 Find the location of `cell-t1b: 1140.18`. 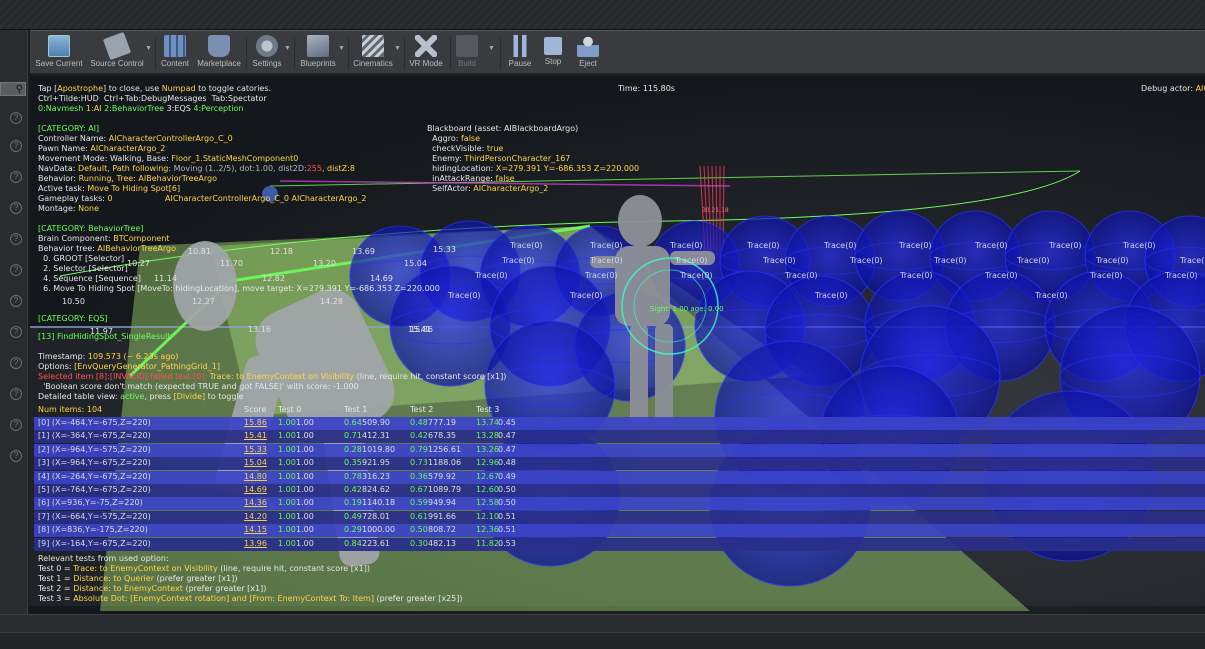

cell-t1b: 1140.18 is located at coordinates (379, 503).